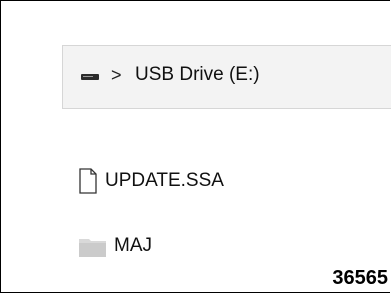 Image resolution: width=391 pixels, height=293 pixels. What do you see at coordinates (88, 181) in the screenshot?
I see `file-icon` at bounding box center [88, 181].